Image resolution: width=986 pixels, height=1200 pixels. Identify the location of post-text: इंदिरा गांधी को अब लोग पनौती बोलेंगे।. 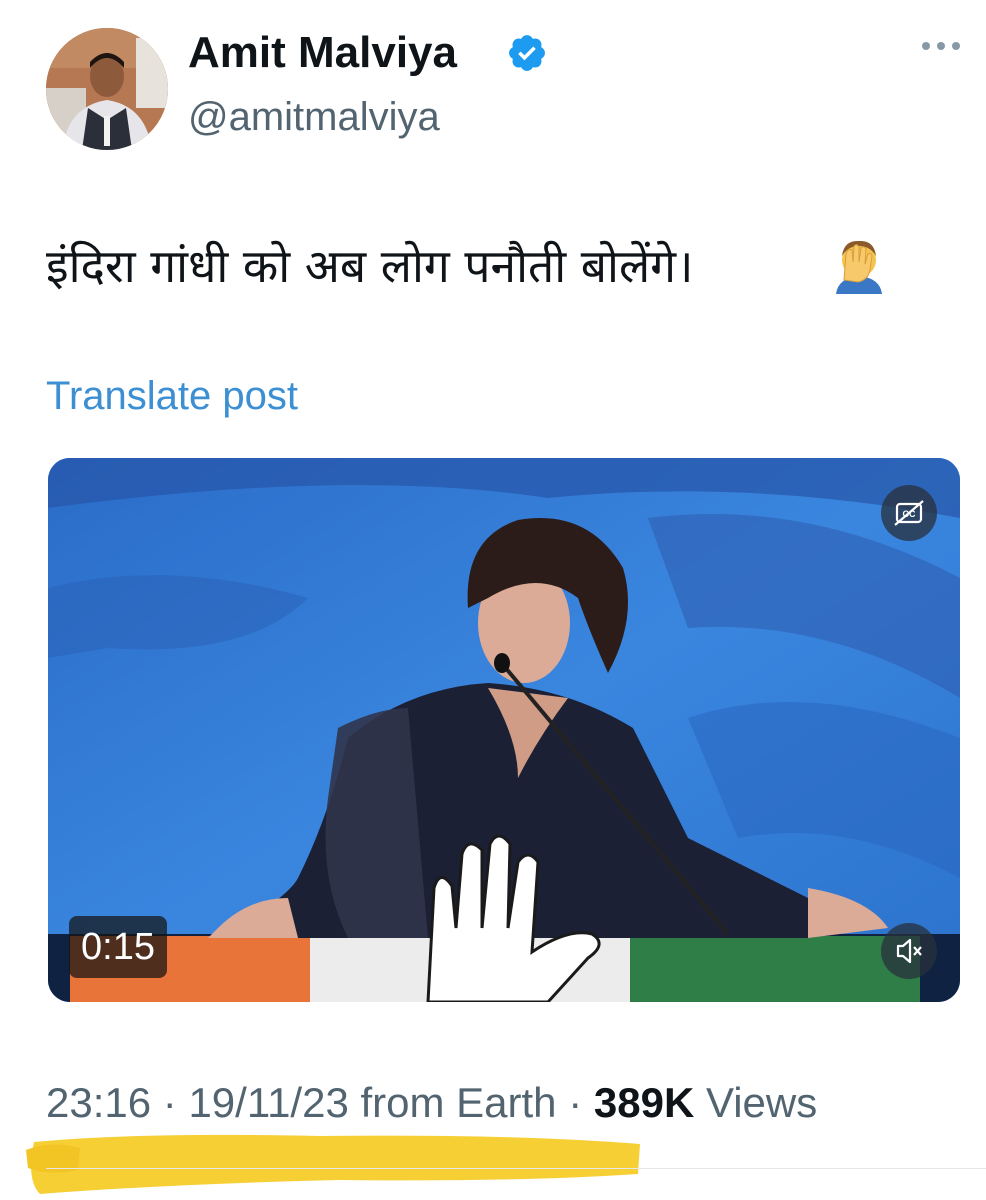
(370, 266).